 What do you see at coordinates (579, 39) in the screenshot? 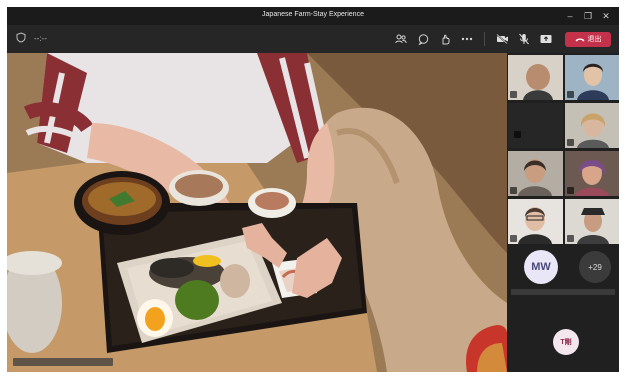
I see `phone-hangup-icon` at bounding box center [579, 39].